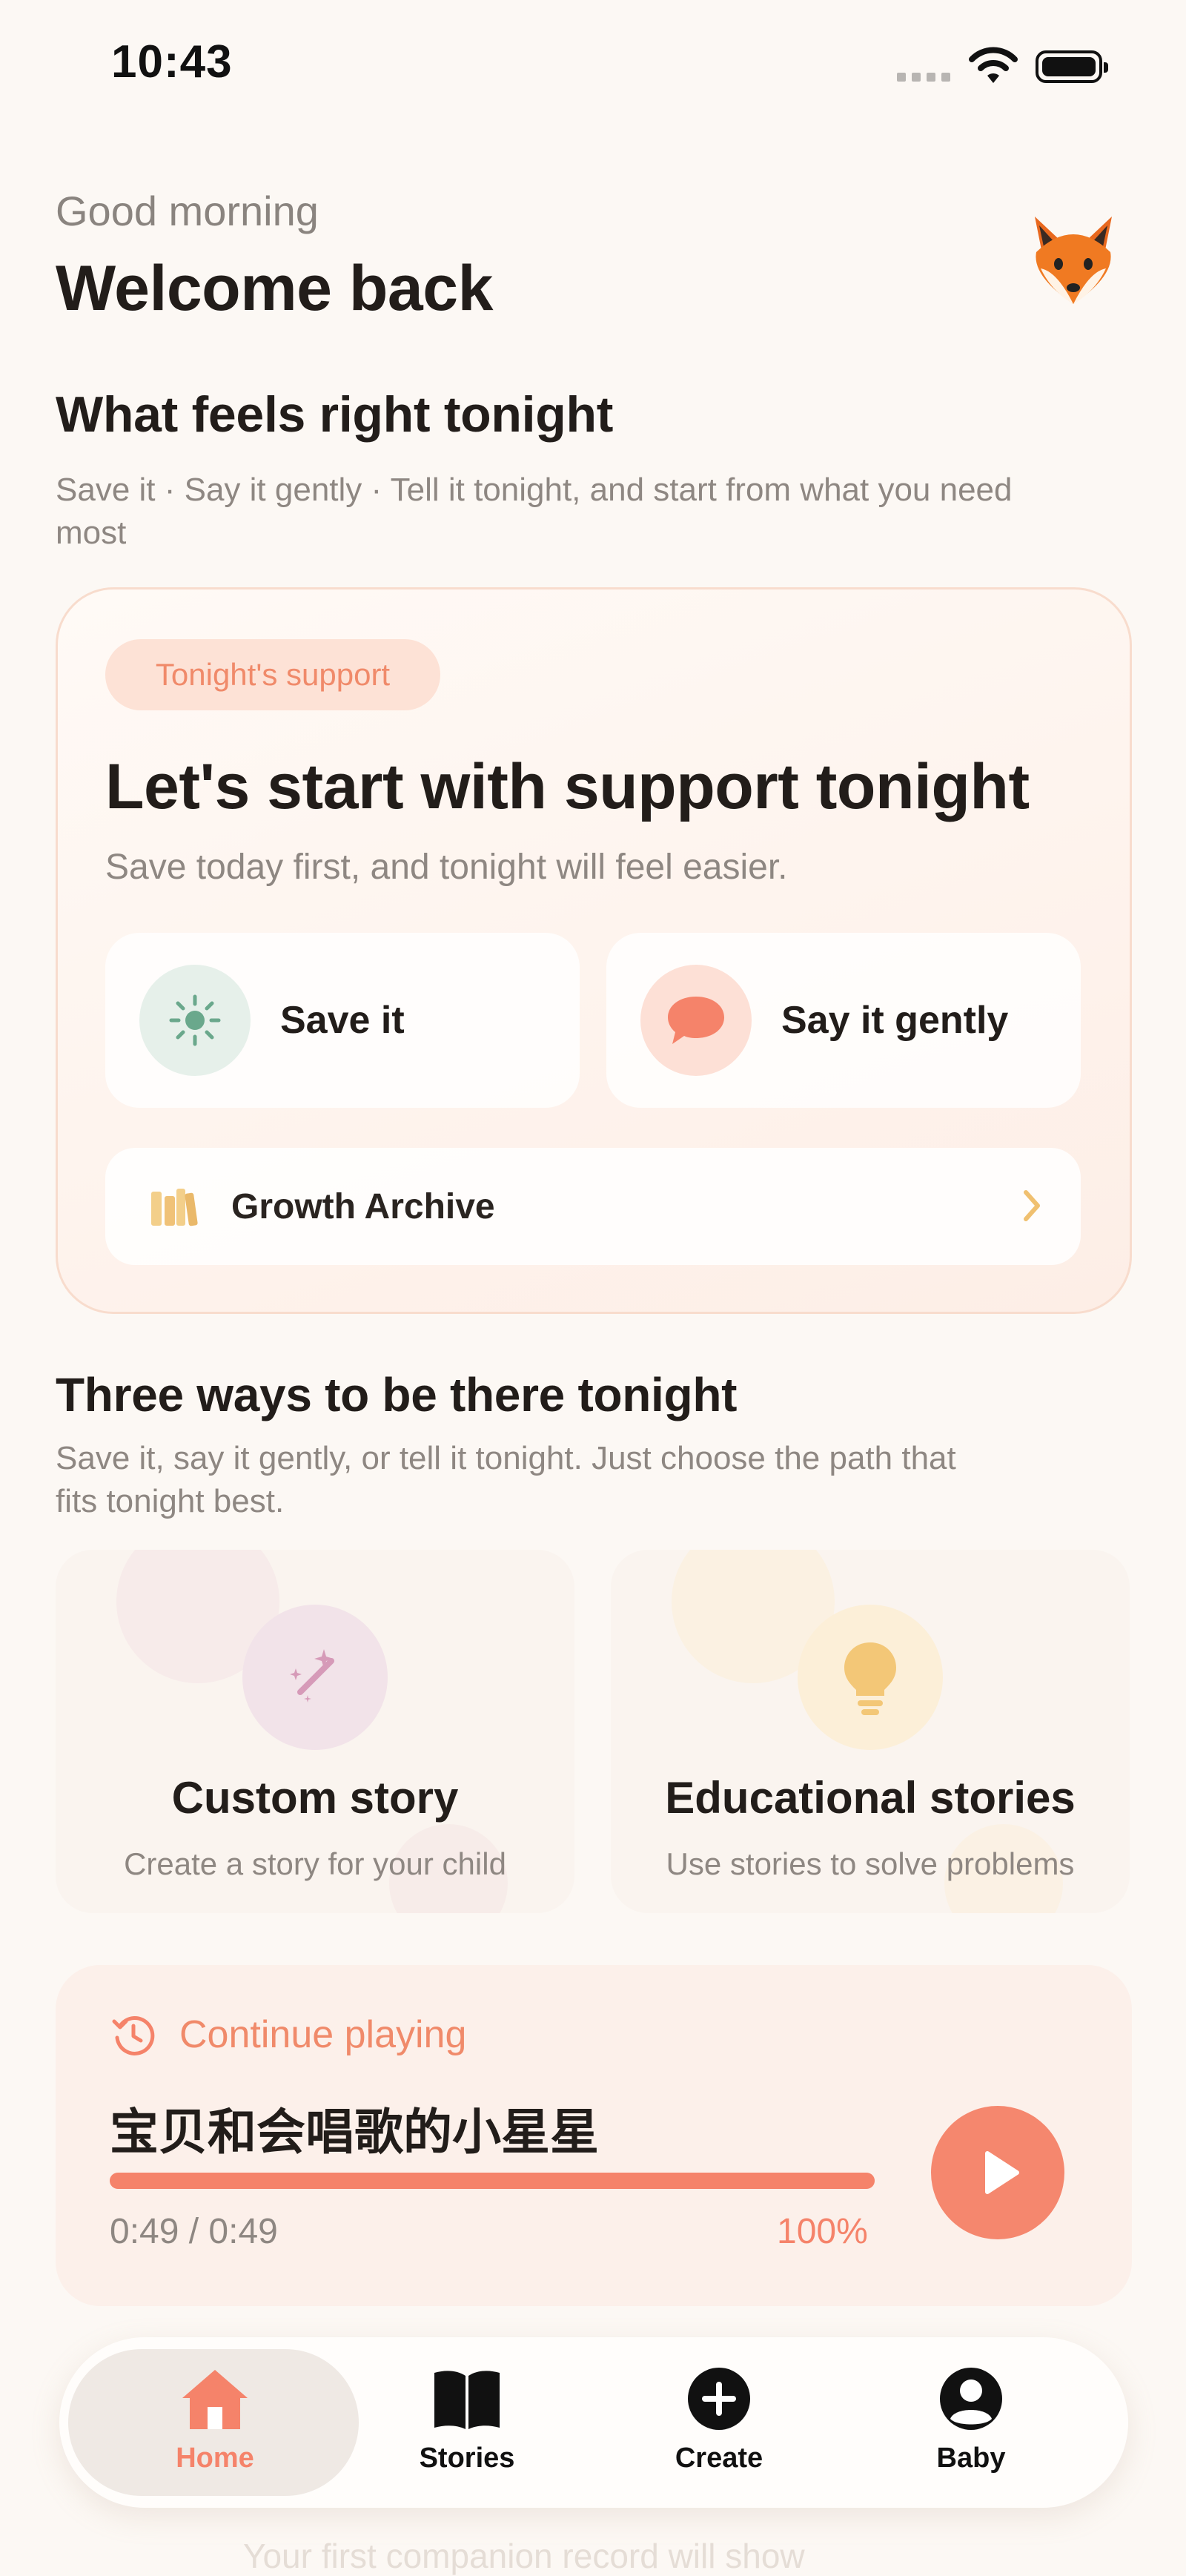  Describe the element at coordinates (719, 2399) in the screenshot. I see `plus-circle-icon` at that location.